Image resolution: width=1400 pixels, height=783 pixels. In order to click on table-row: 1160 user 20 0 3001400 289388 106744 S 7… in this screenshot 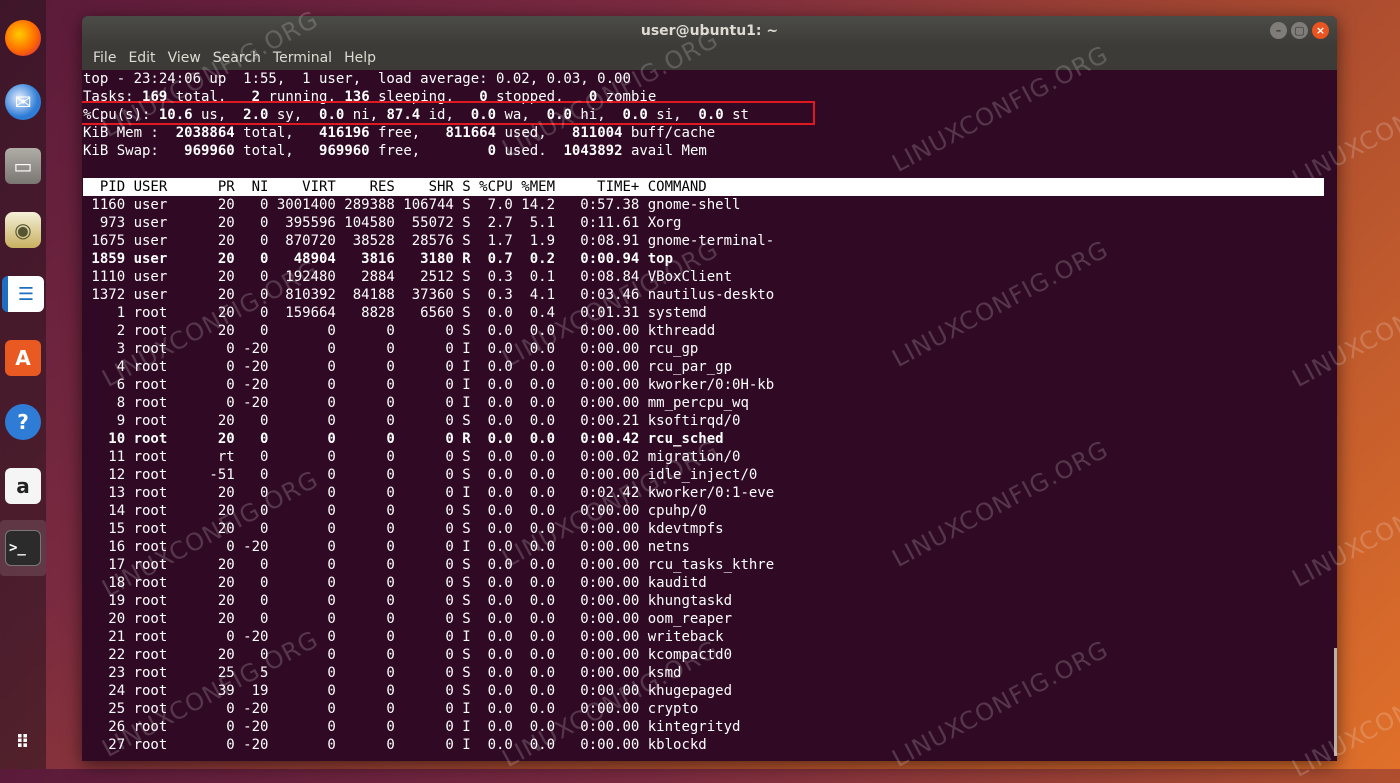, I will do `click(412, 205)`.